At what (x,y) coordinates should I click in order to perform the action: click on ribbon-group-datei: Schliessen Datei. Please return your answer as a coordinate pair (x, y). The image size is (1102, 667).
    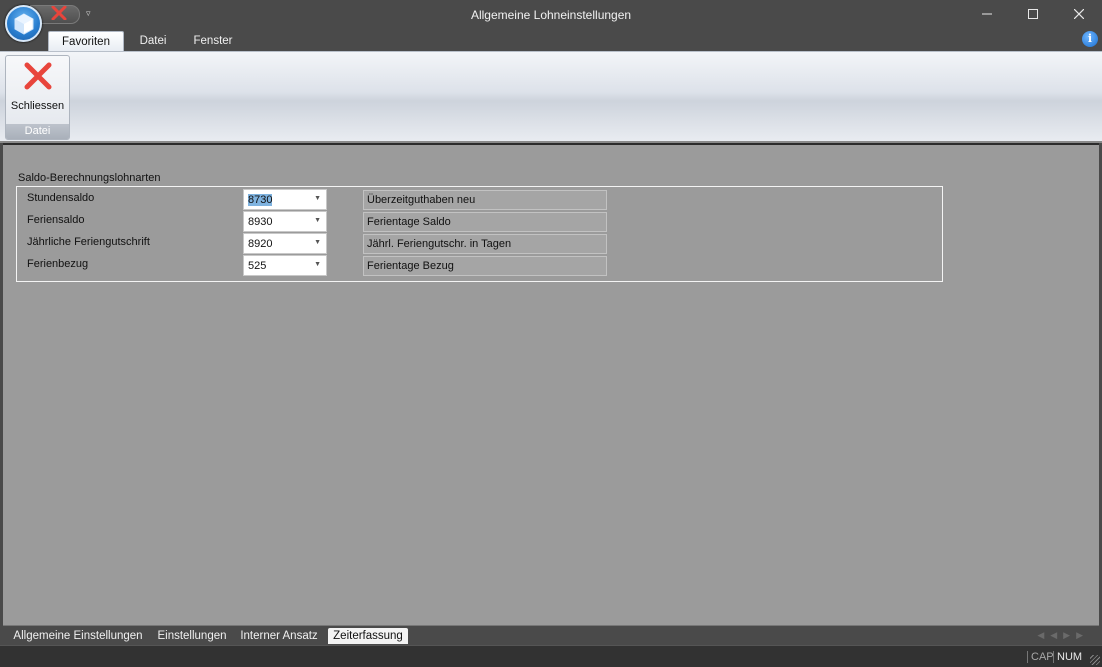
    Looking at the image, I should click on (37, 97).